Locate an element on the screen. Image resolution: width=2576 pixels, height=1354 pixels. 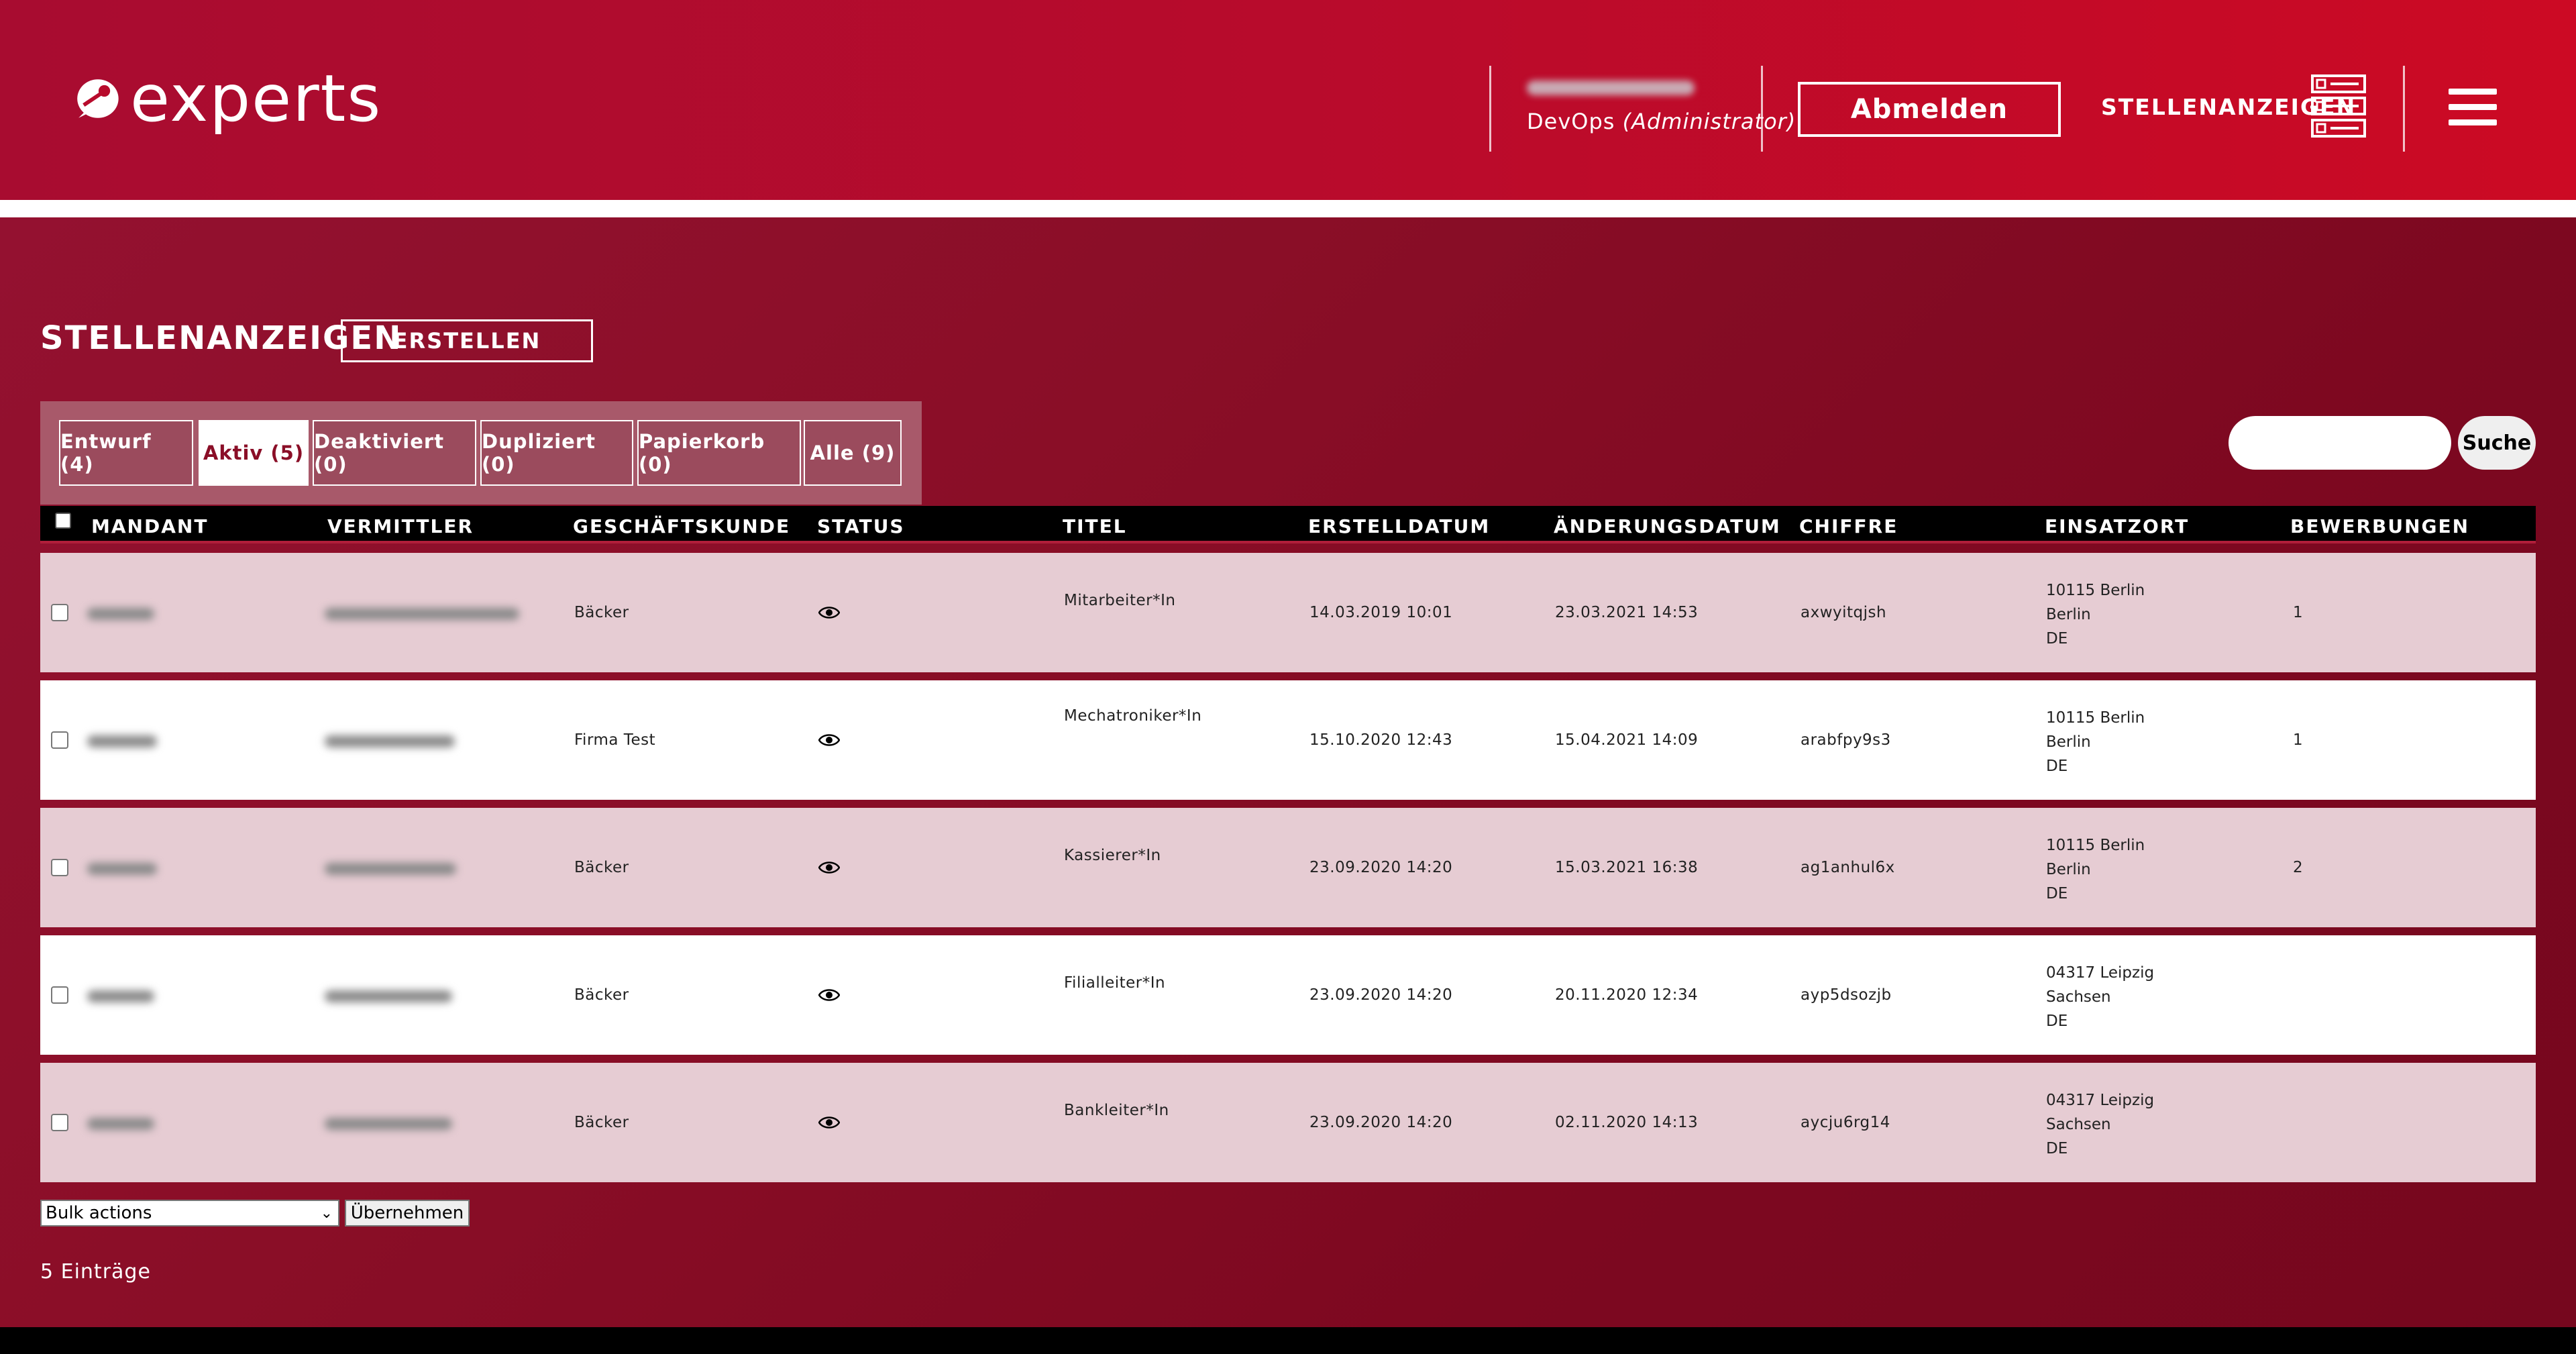
tab-aktiv: Aktiv (5) is located at coordinates (254, 453).